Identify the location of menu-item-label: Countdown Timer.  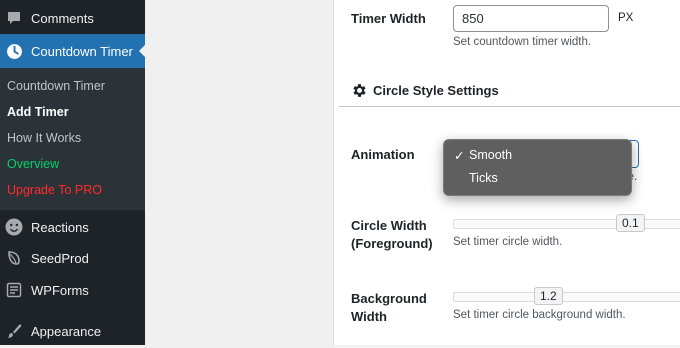
(82, 51).